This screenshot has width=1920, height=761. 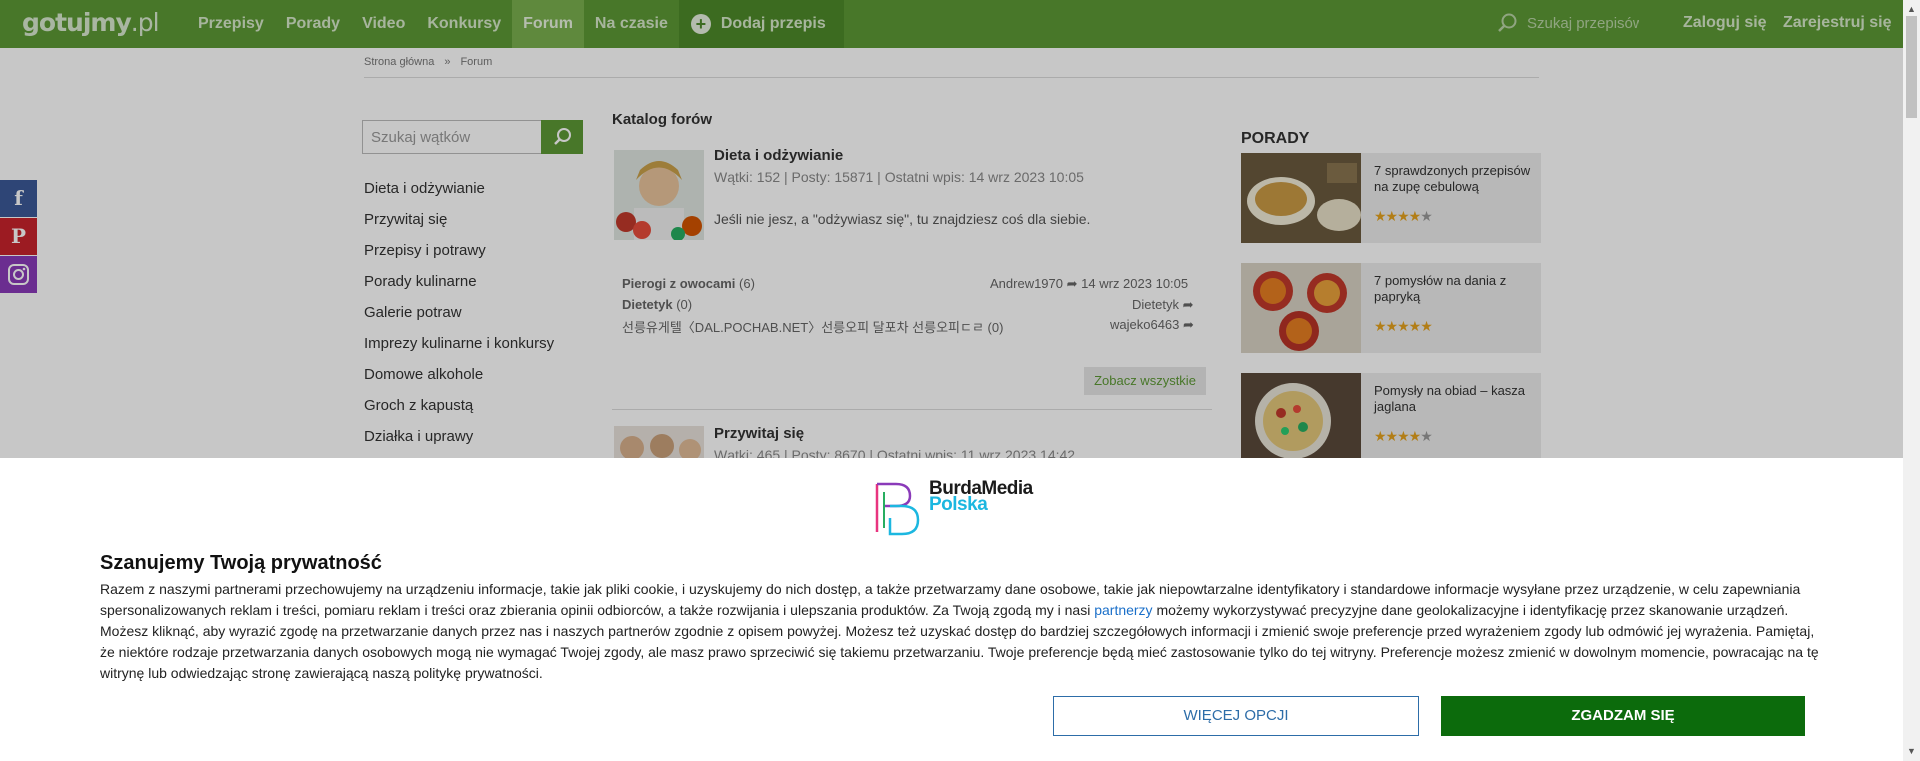 I want to click on partners-link: partnerzy, so click(x=1123, y=610).